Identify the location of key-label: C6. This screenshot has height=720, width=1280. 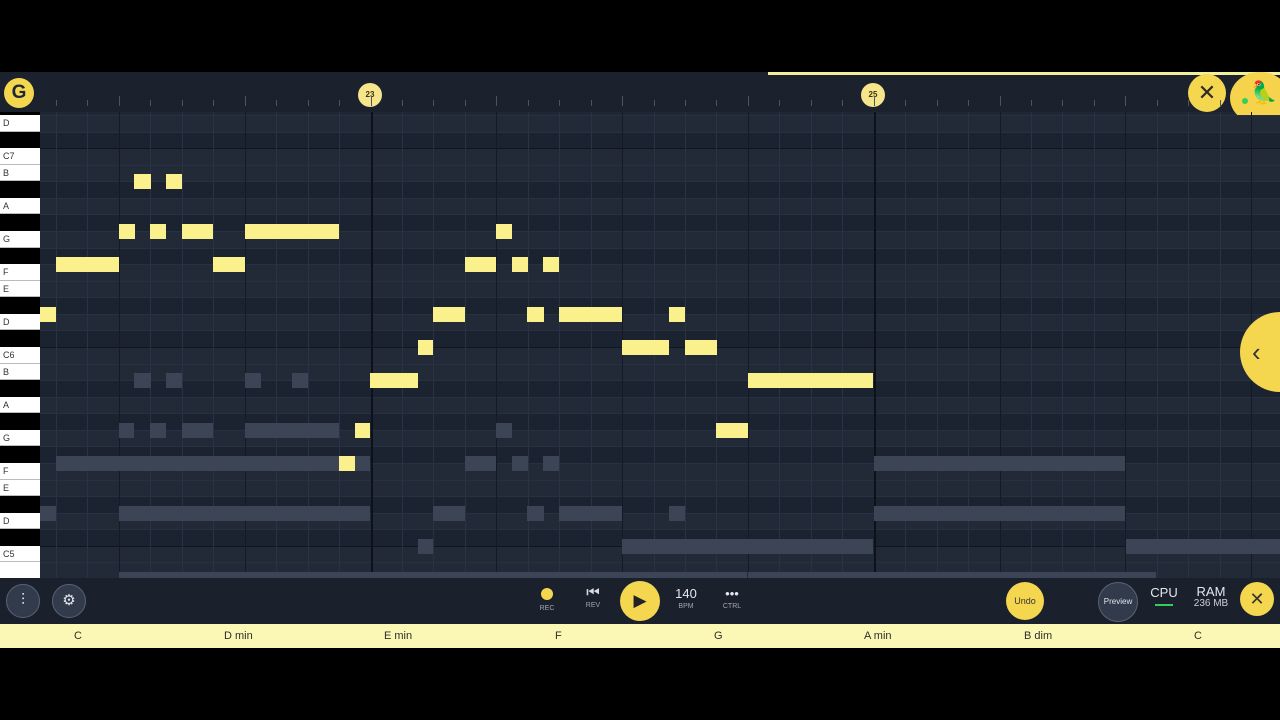
(9, 354).